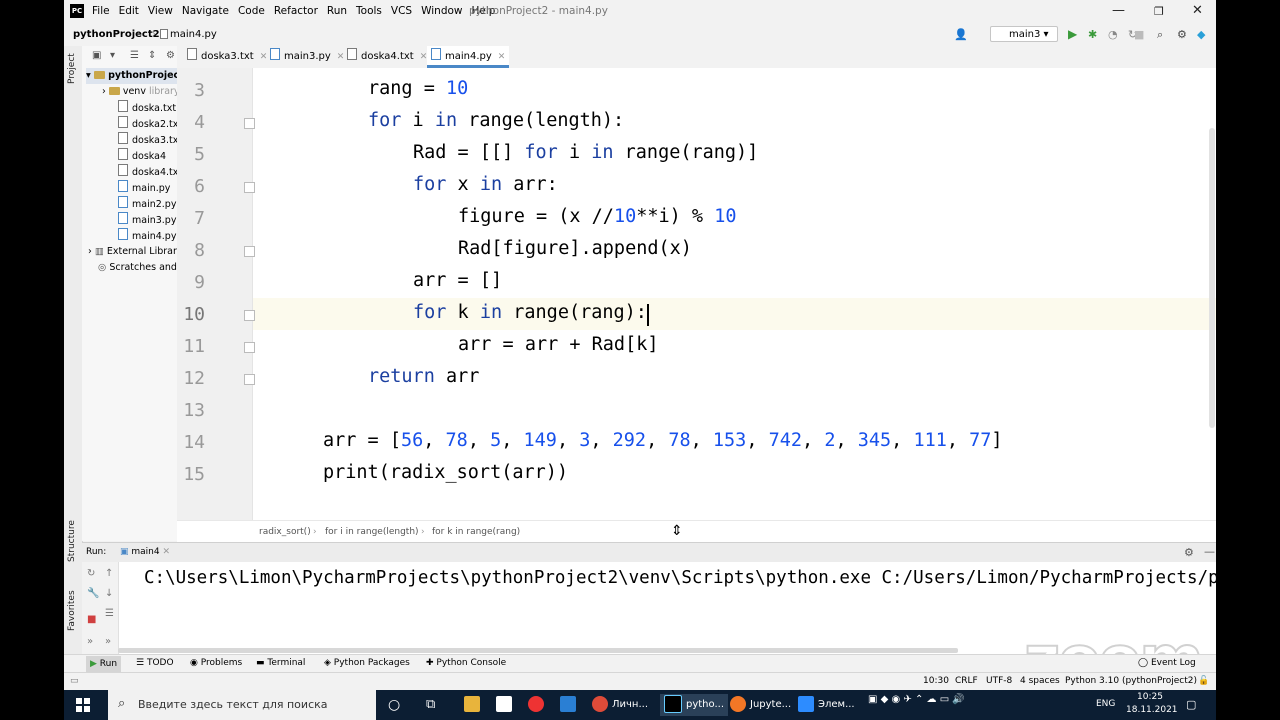 This screenshot has height=720, width=1280. I want to click on indent-setting: 4 spaces, so click(1040, 681).